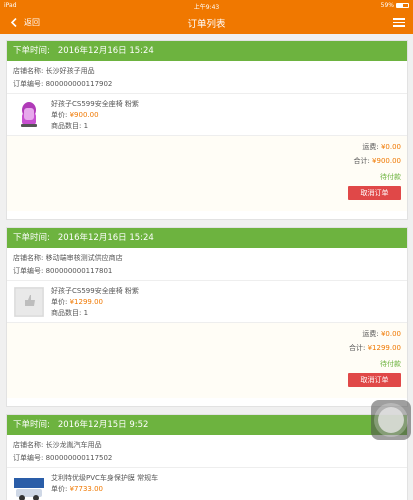 This screenshot has height=500, width=413. Describe the element at coordinates (399, 19) in the screenshot. I see `menu-icon` at that location.